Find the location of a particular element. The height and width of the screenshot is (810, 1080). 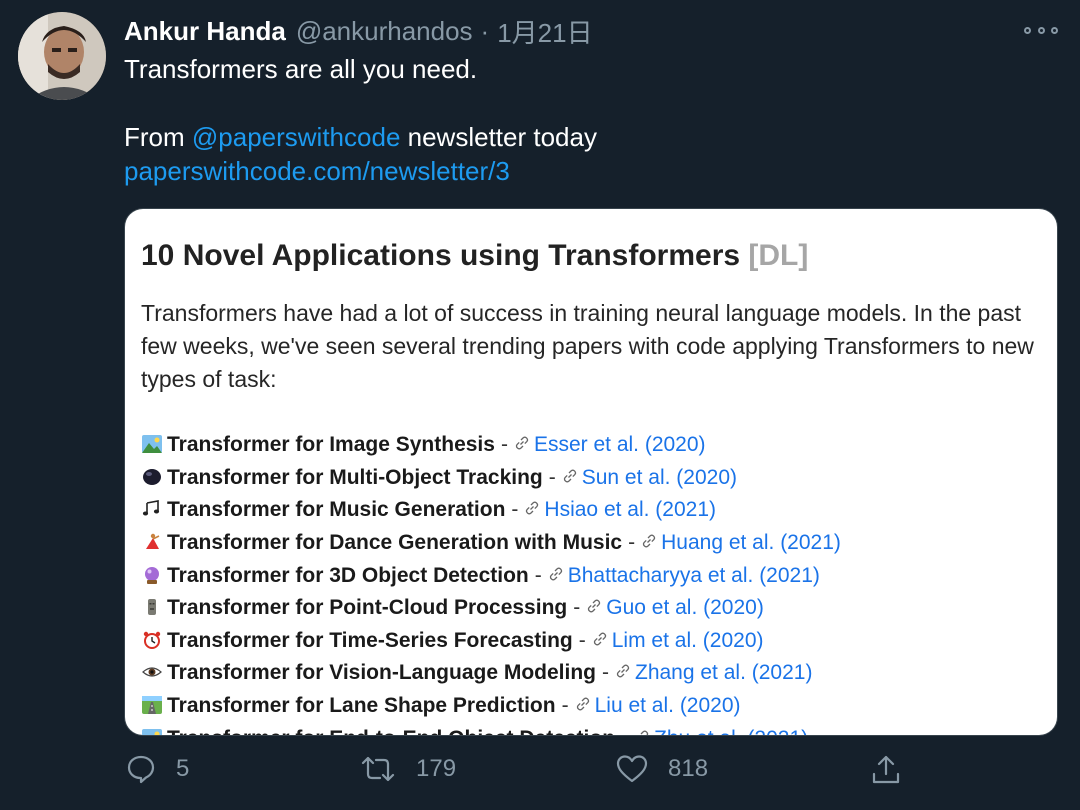

application-title: Transformer for Image Synthesis is located at coordinates (331, 445).